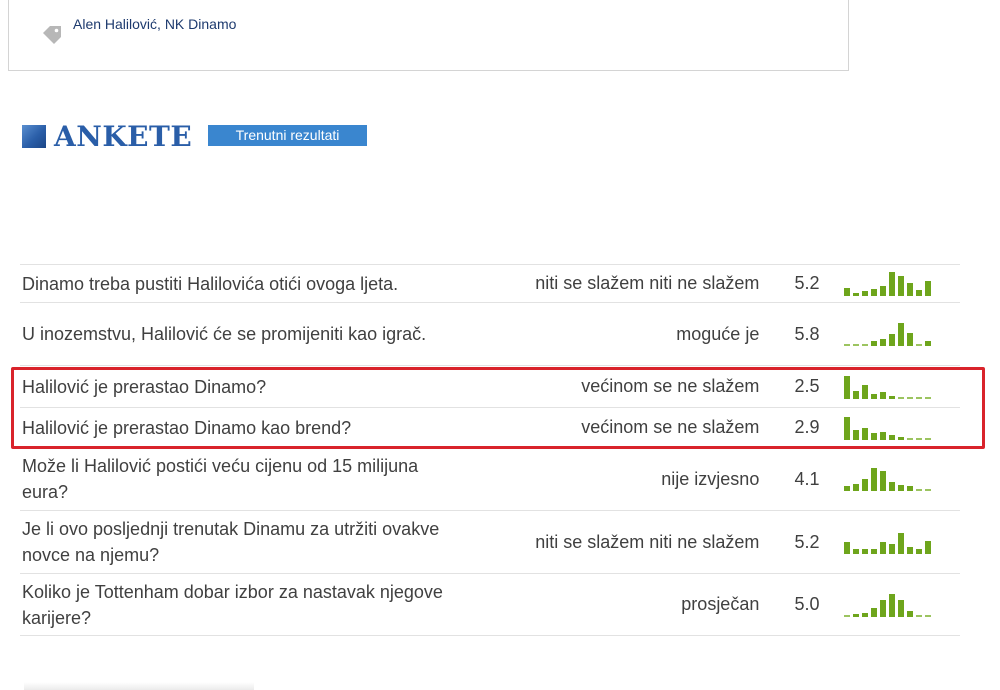  I want to click on next-section-peek, so click(139, 686).